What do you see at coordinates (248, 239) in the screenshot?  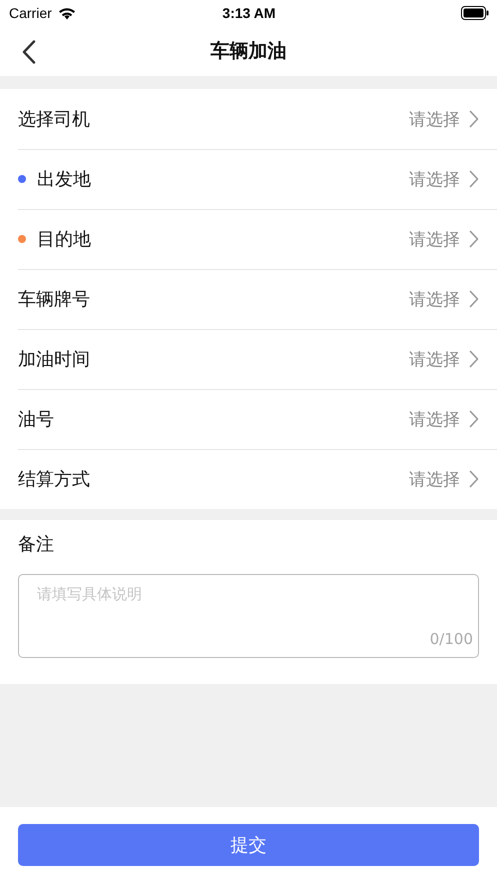 I see `form-row: 目的地 请选择` at bounding box center [248, 239].